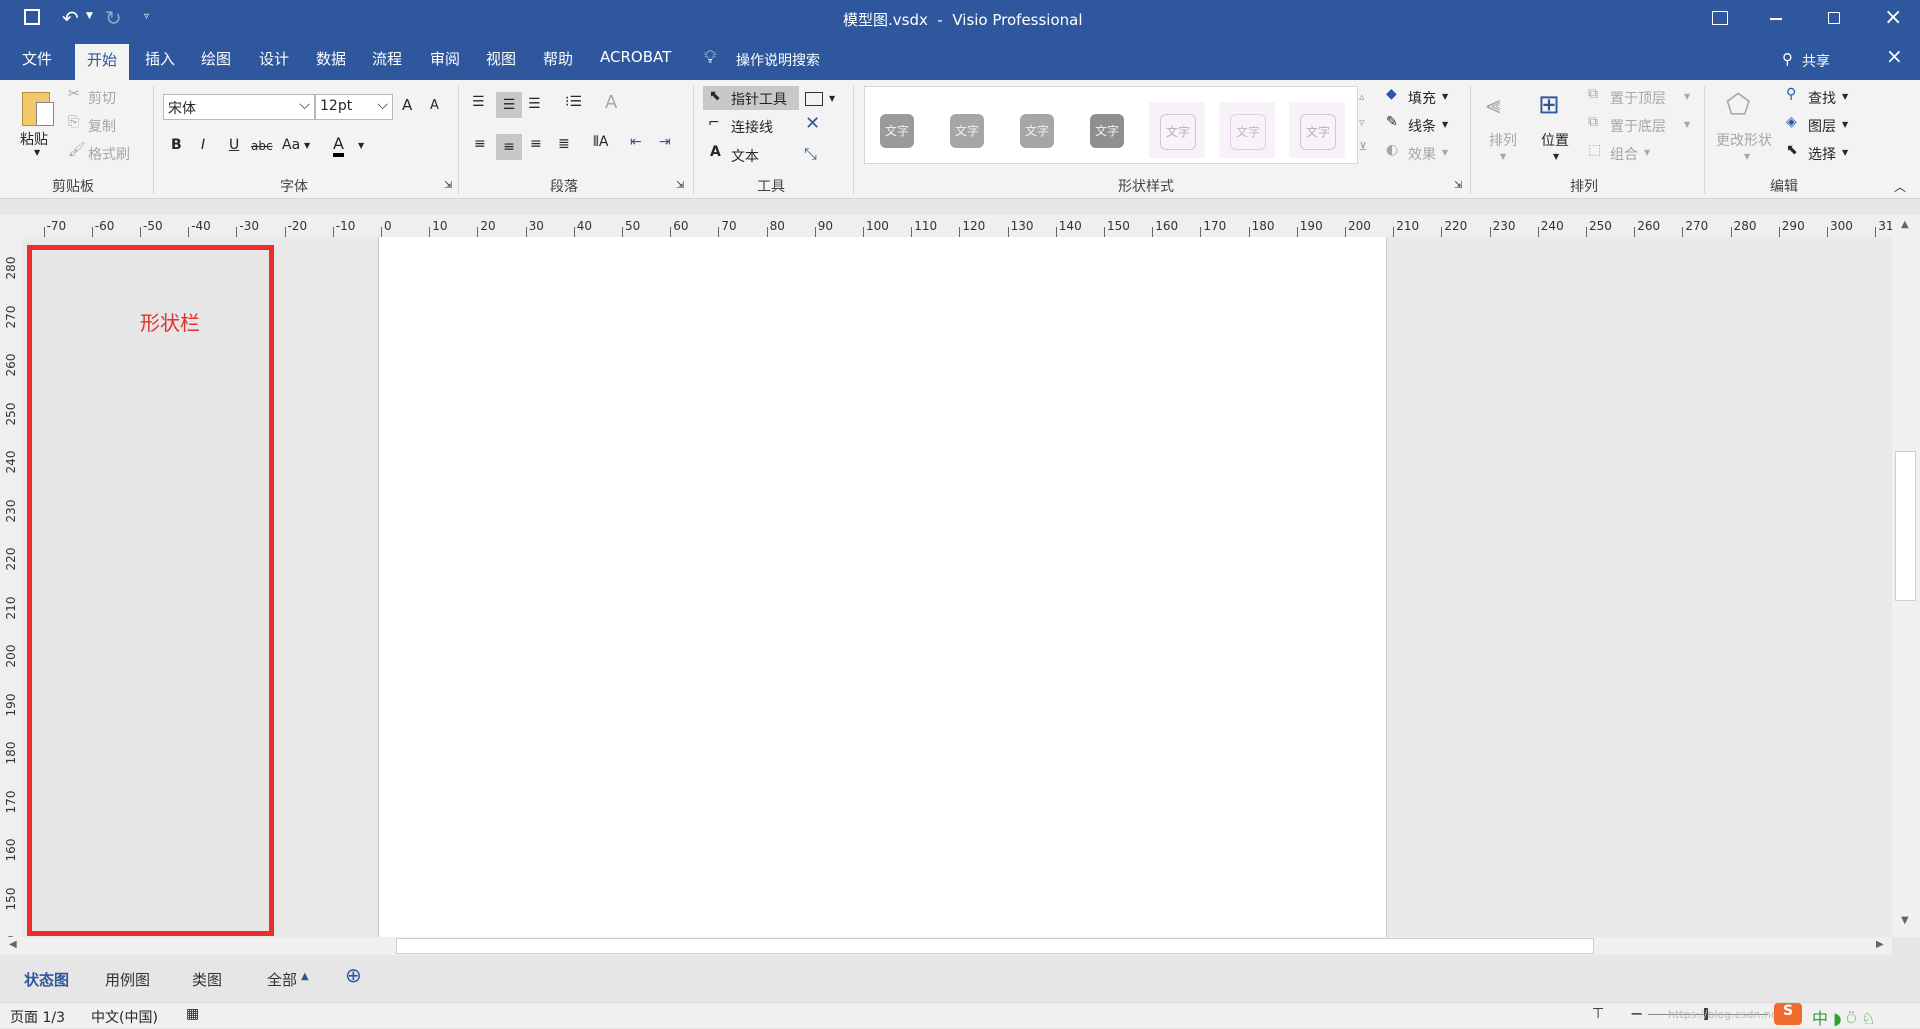 The height and width of the screenshot is (1029, 1920). Describe the element at coordinates (1893, 17) in the screenshot. I see `close-icon: ×` at that location.